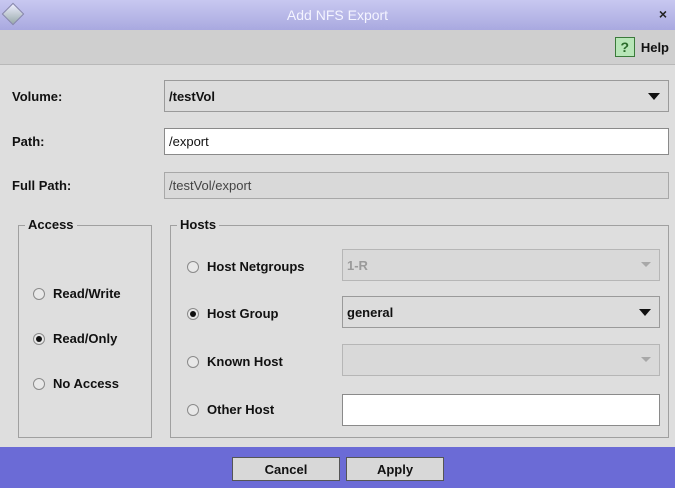 The height and width of the screenshot is (488, 675). I want to click on apply-button: Apply, so click(395, 469).